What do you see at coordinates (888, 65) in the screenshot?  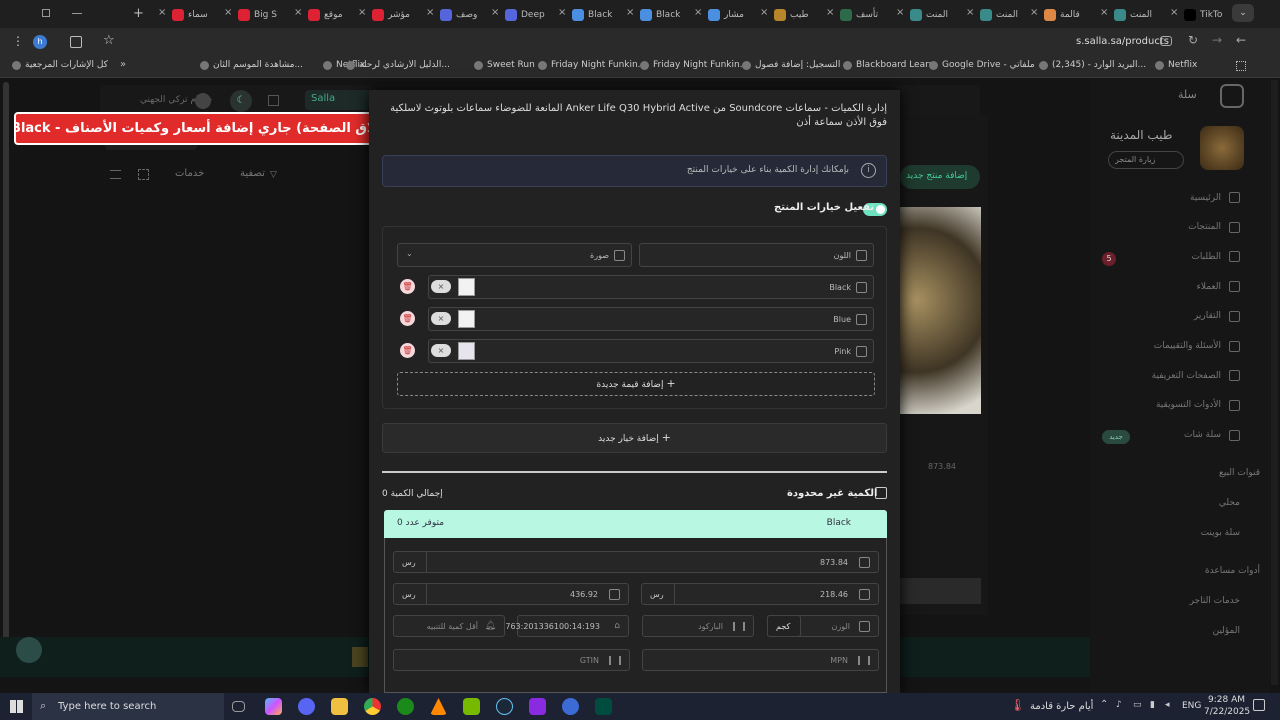 I see `bookmark-item: Blackboard Learn` at bounding box center [888, 65].